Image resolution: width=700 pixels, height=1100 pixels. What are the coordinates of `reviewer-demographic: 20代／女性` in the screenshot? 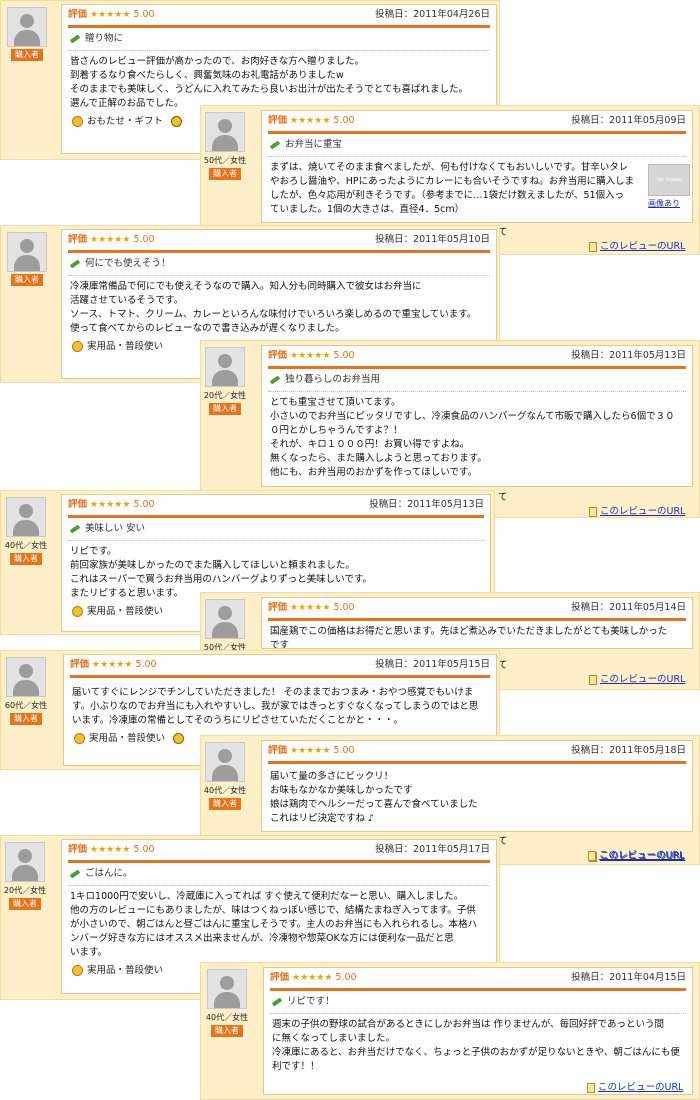 It's located at (25, 890).